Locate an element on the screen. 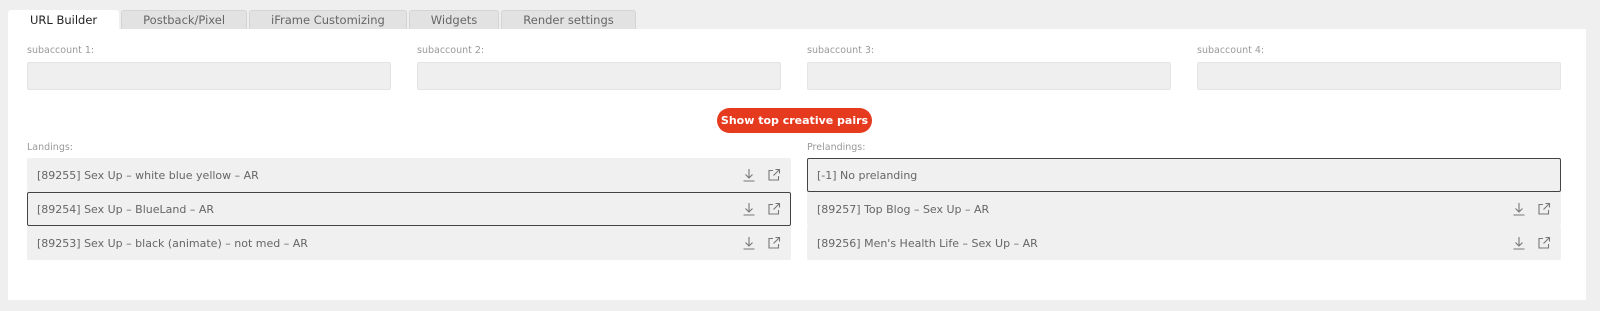 The height and width of the screenshot is (311, 1600). subaccount-4-label: subaccount 4: is located at coordinates (1231, 50).